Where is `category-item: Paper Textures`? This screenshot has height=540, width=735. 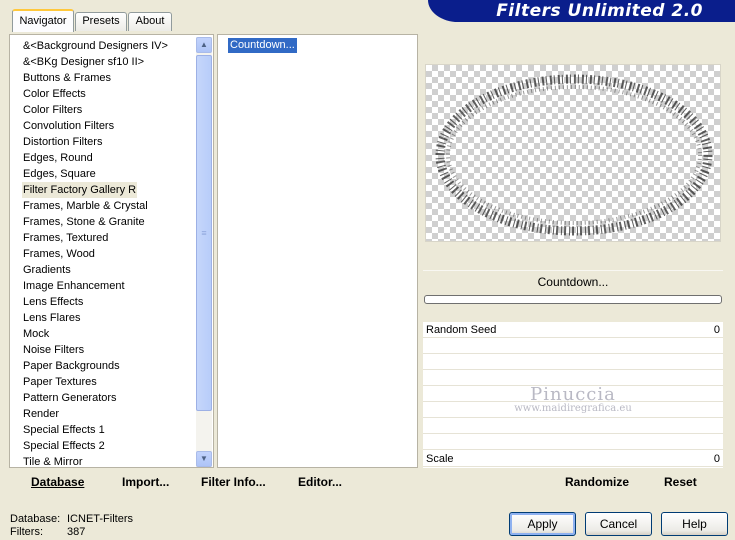
category-item: Paper Textures is located at coordinates (60, 382).